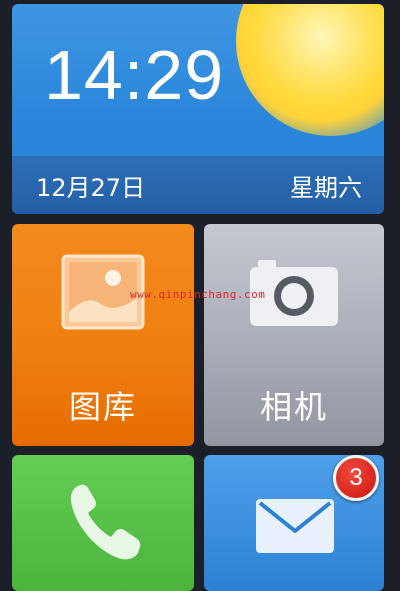 The width and height of the screenshot is (400, 591). Describe the element at coordinates (105, 522) in the screenshot. I see `phone-icon` at that location.